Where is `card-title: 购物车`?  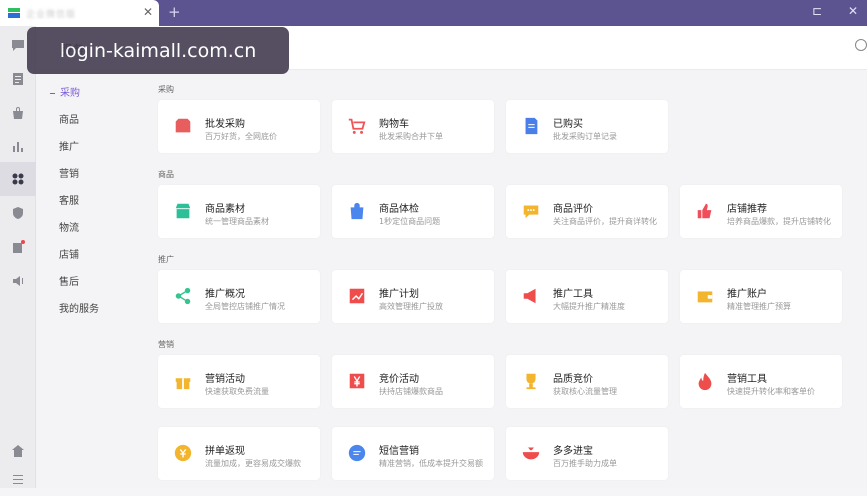
card-title: 购物车 is located at coordinates (394, 124).